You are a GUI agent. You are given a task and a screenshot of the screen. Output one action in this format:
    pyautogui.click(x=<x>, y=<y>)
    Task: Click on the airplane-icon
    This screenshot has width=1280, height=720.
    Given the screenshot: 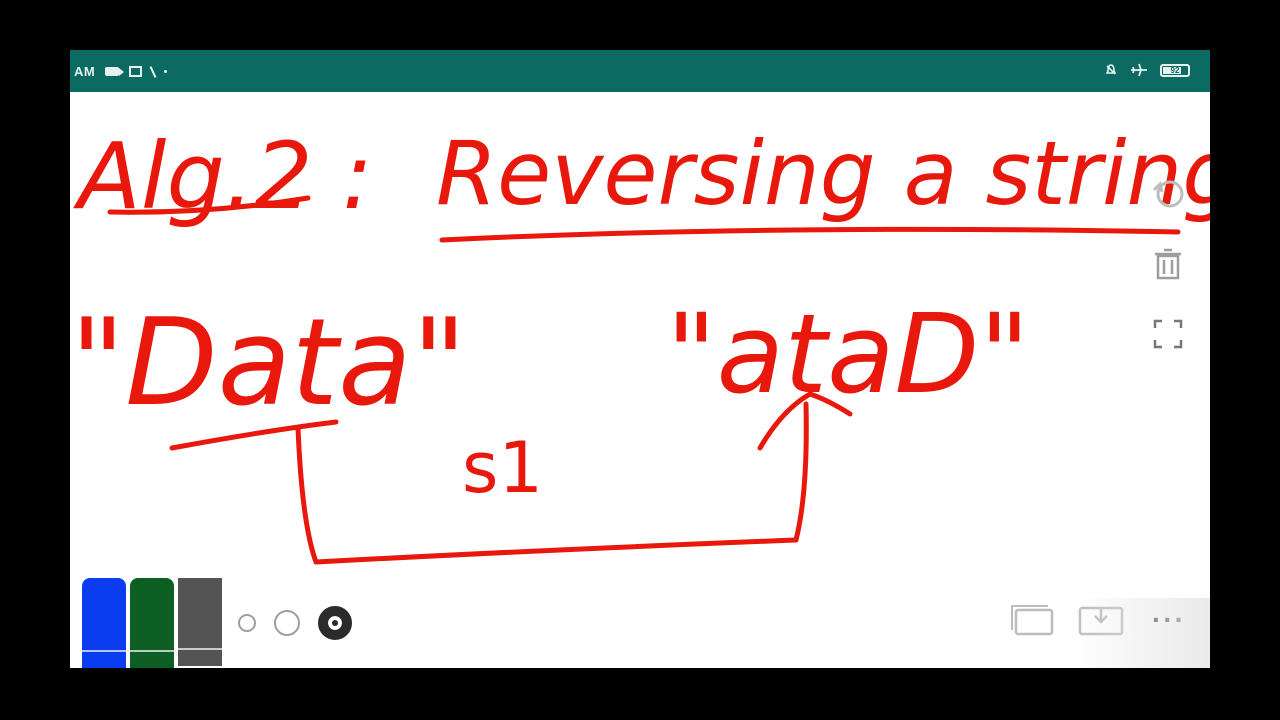 What is the action you would take?
    pyautogui.click(x=1139, y=70)
    